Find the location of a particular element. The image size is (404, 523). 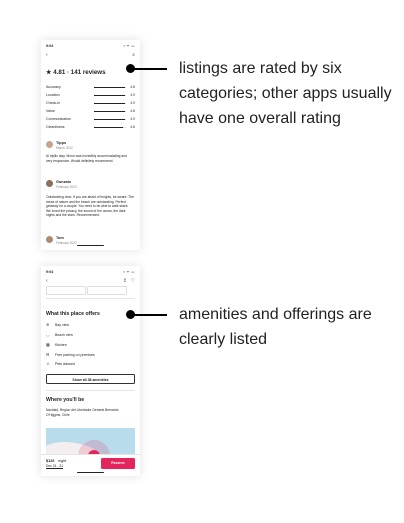

amenity-label: Free parking on premises is located at coordinates (75, 354).